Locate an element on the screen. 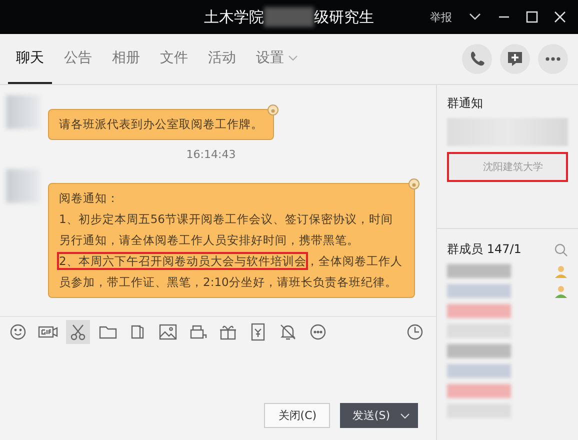 The height and width of the screenshot is (440, 578). chevron-down-icon is located at coordinates (475, 17).